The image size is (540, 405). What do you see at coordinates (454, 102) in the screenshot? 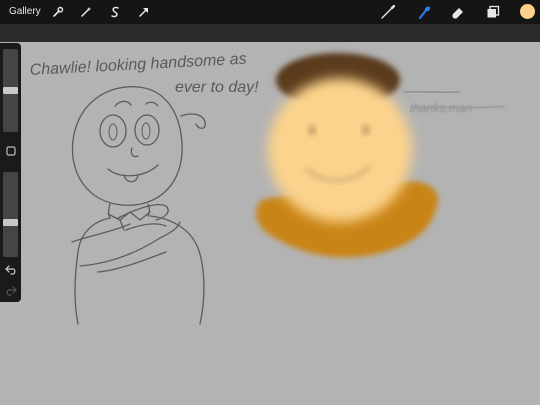
I see `scribble-note: thanks,man` at bounding box center [454, 102].